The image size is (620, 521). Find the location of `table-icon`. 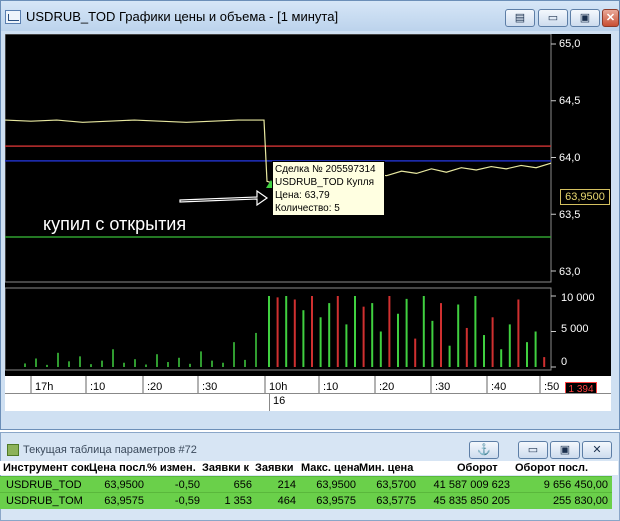

table-icon is located at coordinates (13, 450).